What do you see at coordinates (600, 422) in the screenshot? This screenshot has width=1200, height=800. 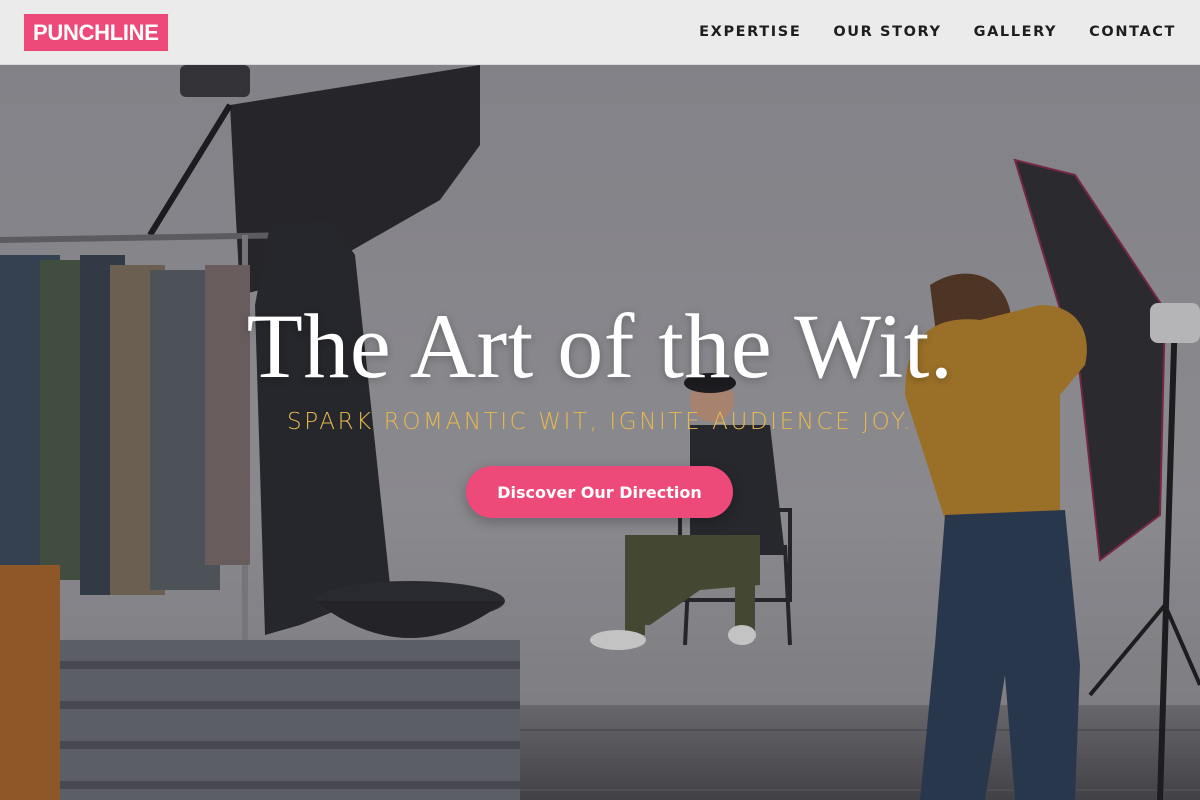 I see `hero-subtitle: SPARK ROMANTIC WIT, IGNITE AUDIENCE JOY.` at bounding box center [600, 422].